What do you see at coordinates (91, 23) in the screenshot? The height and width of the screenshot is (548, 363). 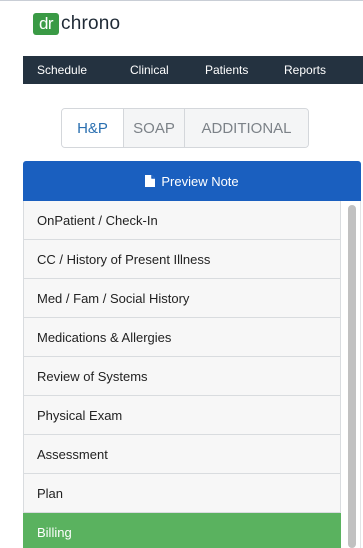 I see `logo-wordmark: chrono` at bounding box center [91, 23].